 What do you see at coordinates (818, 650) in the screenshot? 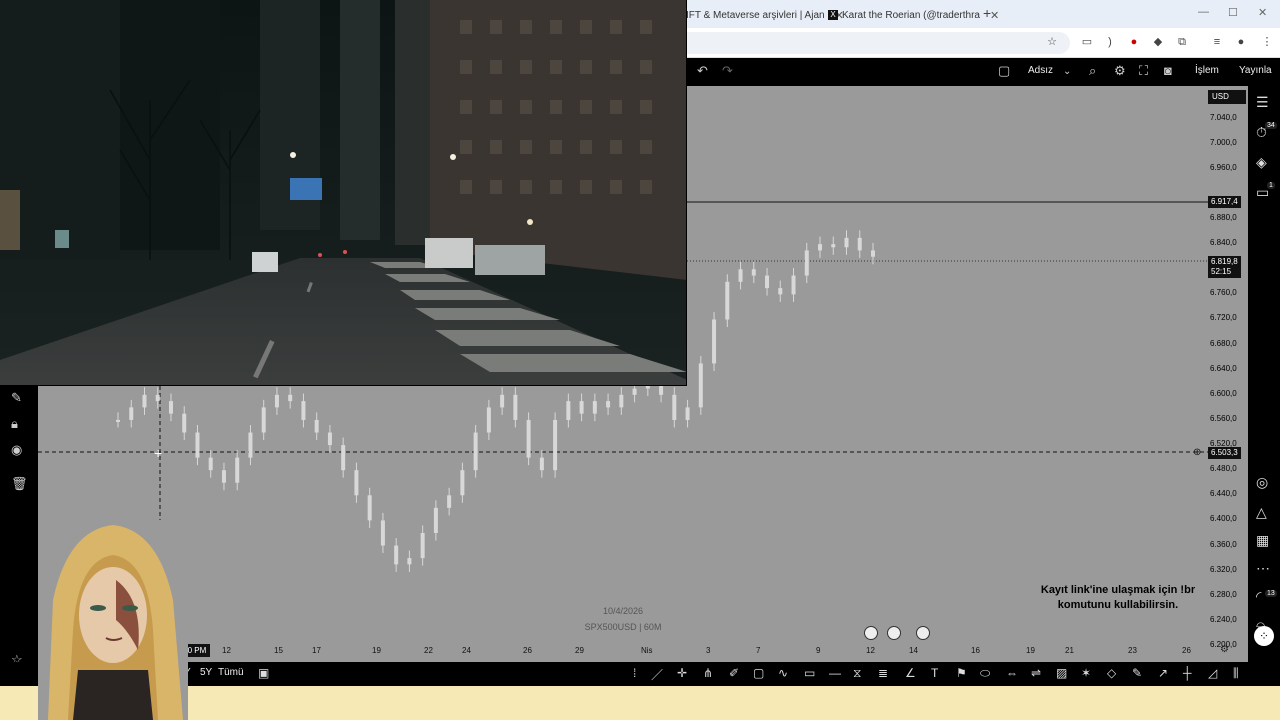
I see `time-axis-label: 9` at bounding box center [818, 650].